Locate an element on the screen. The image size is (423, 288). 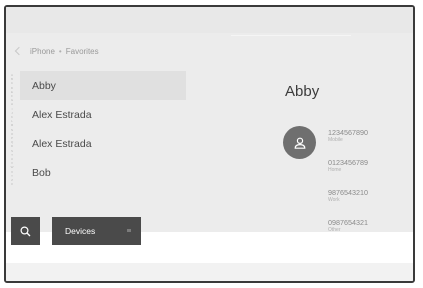
chevron-left-icon is located at coordinates (19, 51).